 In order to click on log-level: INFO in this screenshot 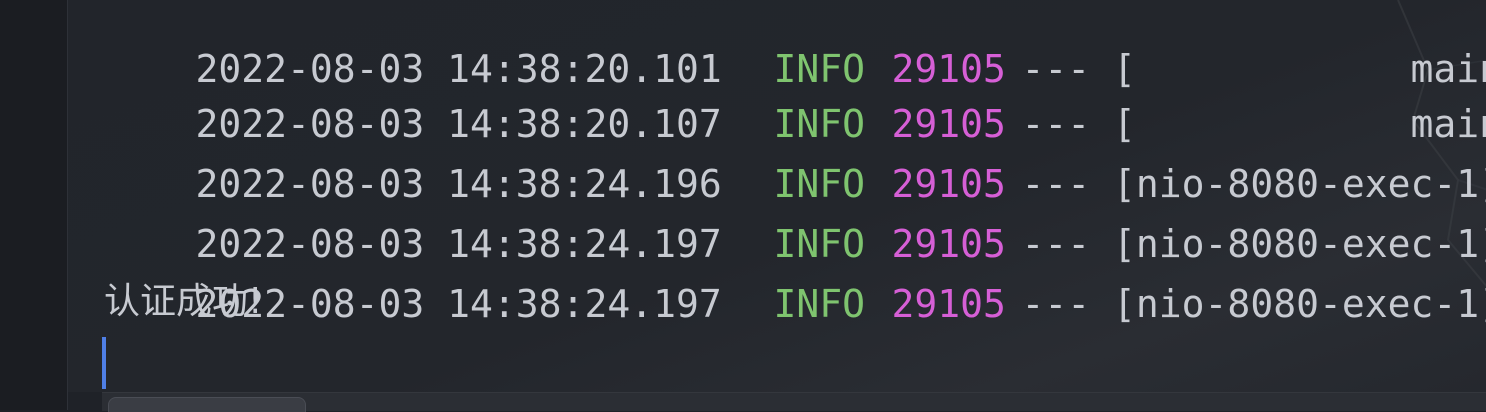, I will do `click(819, 304)`.